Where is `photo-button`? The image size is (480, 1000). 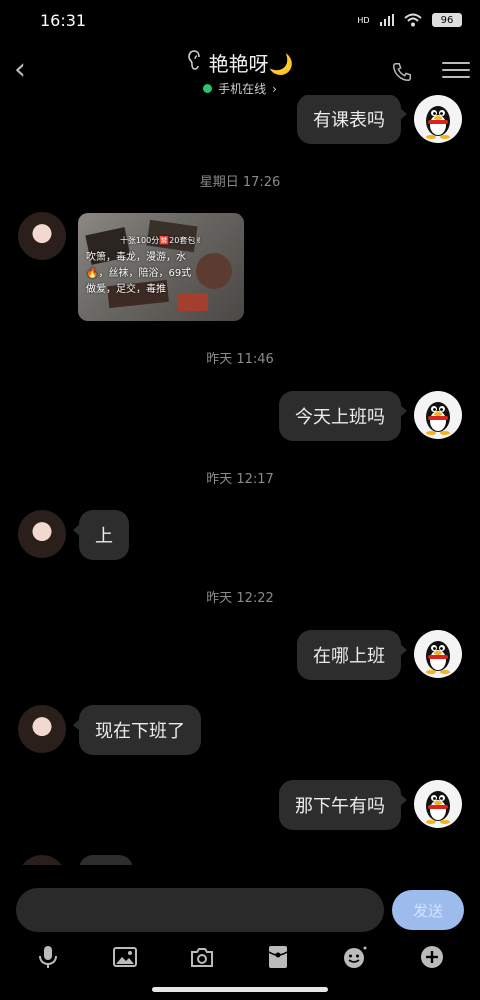
photo-button is located at coordinates (125, 957).